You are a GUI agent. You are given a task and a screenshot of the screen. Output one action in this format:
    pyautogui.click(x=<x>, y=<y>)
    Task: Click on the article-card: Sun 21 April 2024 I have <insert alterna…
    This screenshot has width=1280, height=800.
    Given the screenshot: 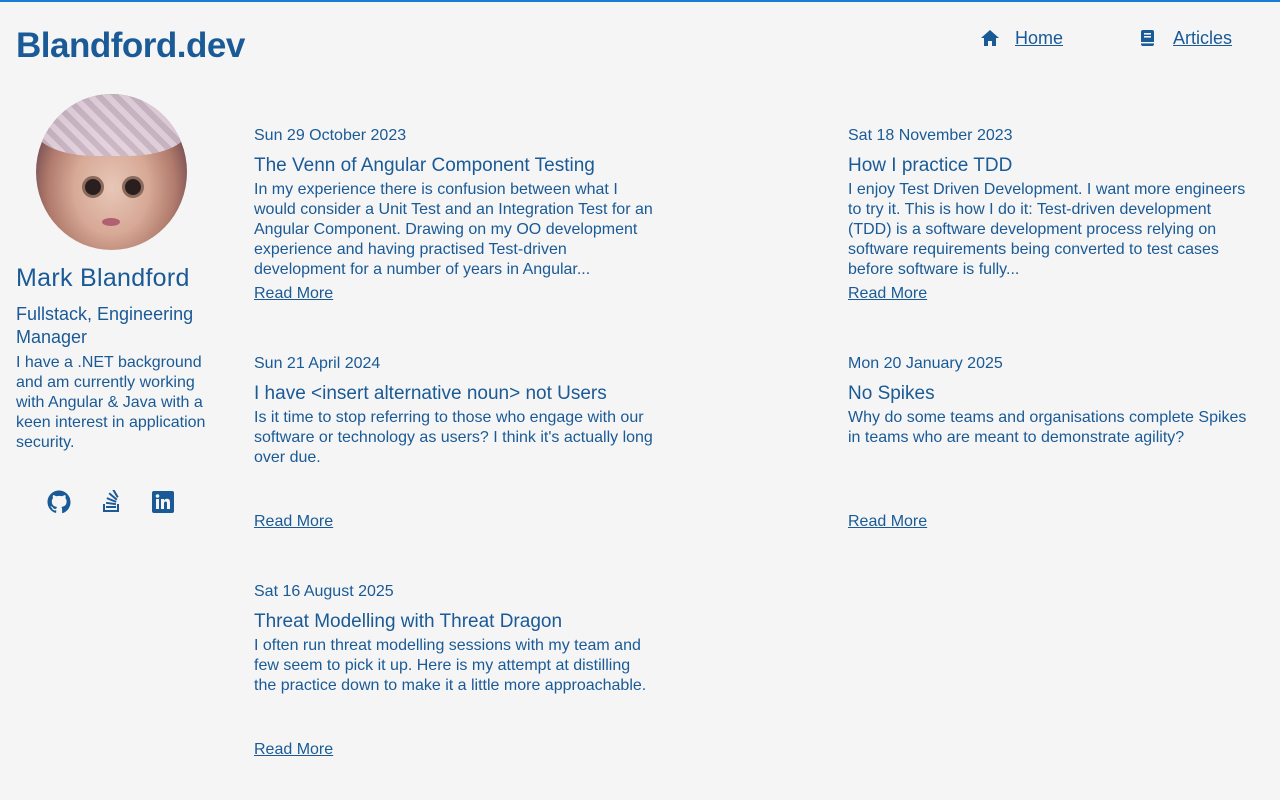 What is the action you would take?
    pyautogui.click(x=454, y=443)
    